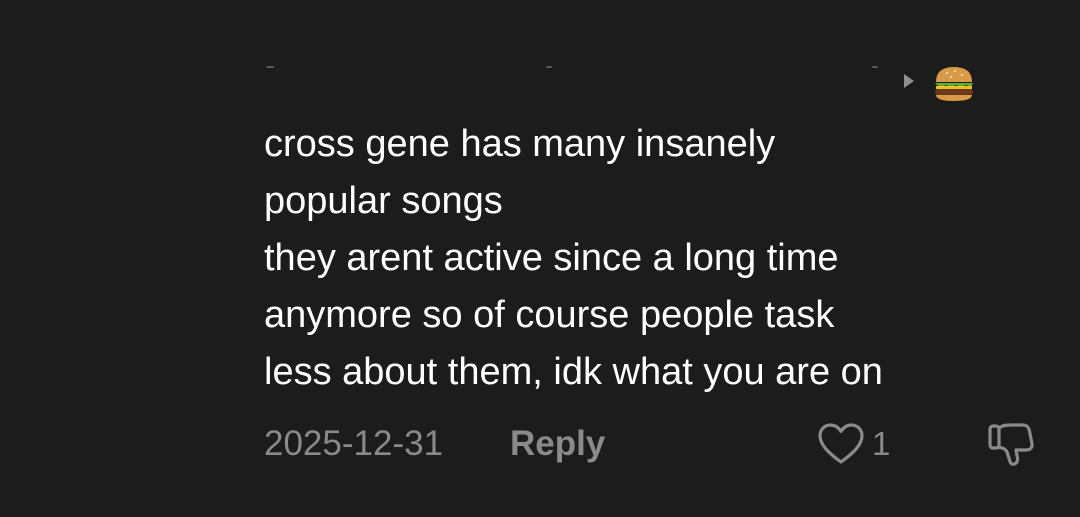 The width and height of the screenshot is (1080, 517). I want to click on hamburger-emoji-icon, so click(954, 84).